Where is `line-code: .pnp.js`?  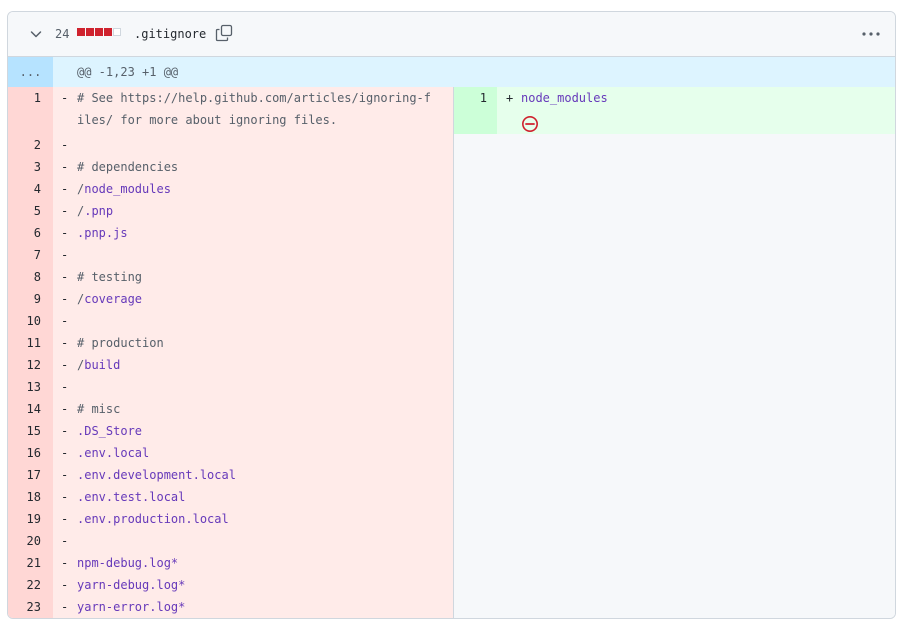
line-code: .pnp.js is located at coordinates (257, 233).